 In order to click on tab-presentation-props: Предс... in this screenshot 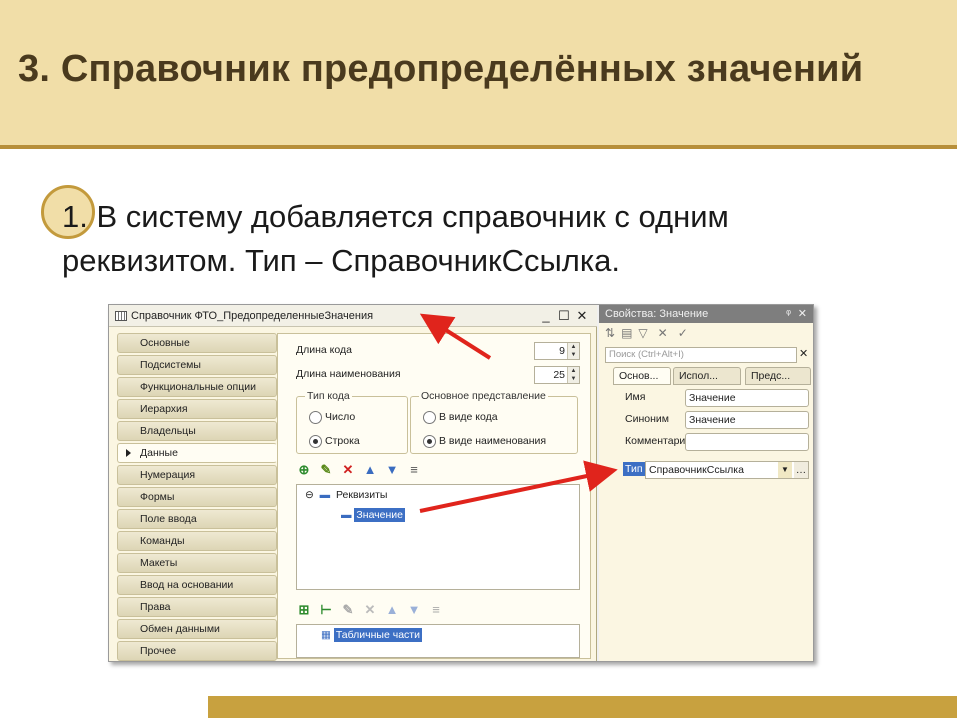, I will do `click(778, 376)`.